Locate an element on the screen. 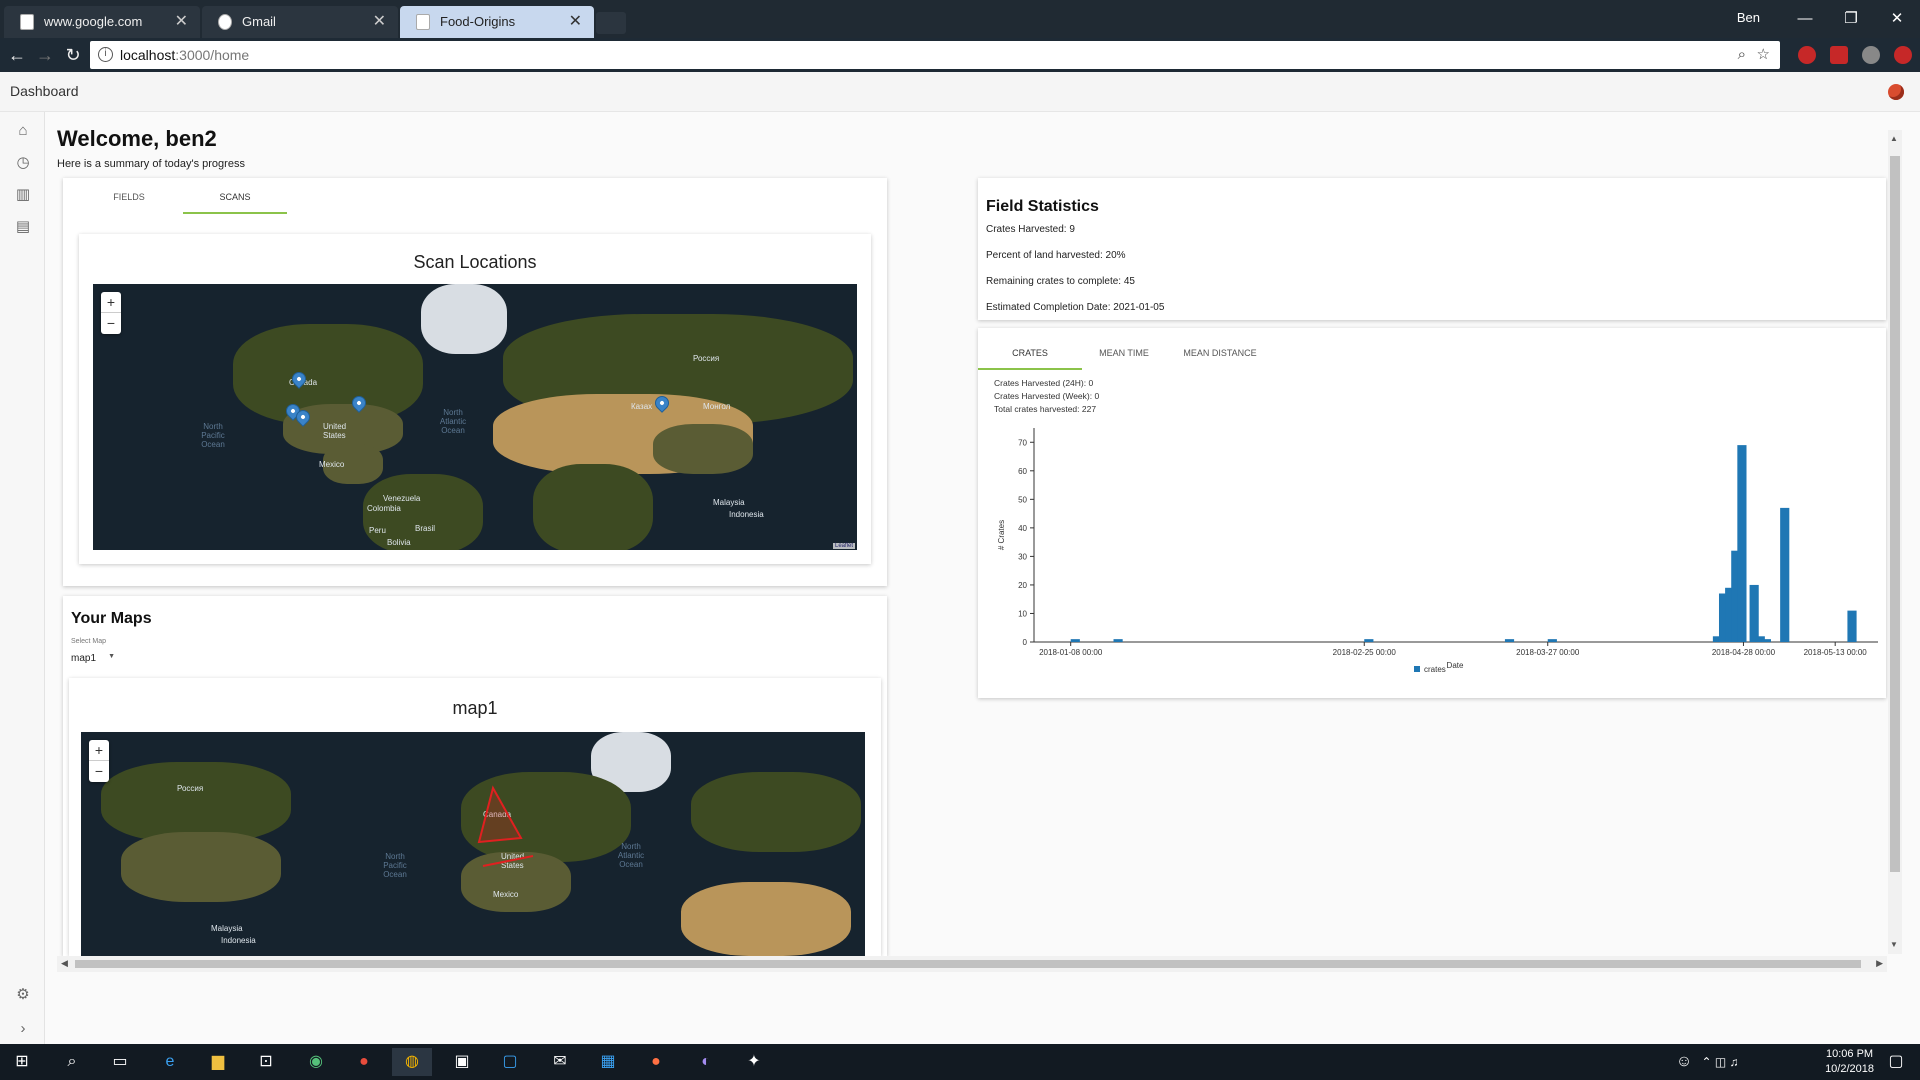 Image resolution: width=1920 pixels, height=1080 pixels. tab-google: www.google.com ✕ is located at coordinates (102, 22).